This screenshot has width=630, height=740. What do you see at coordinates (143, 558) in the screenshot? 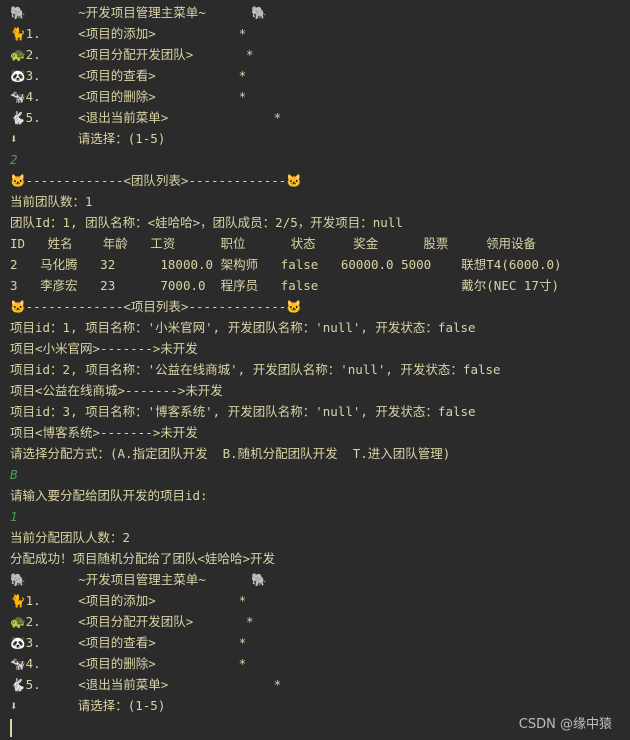
I see `console-line: 分配成功！项目随机分配给了团队<娃哈哈>开发` at bounding box center [143, 558].